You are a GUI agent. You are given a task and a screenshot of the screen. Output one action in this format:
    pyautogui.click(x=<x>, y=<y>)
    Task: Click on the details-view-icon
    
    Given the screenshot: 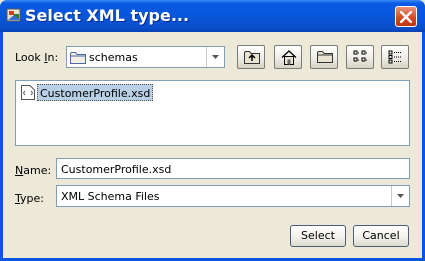 What is the action you would take?
    pyautogui.click(x=395, y=57)
    